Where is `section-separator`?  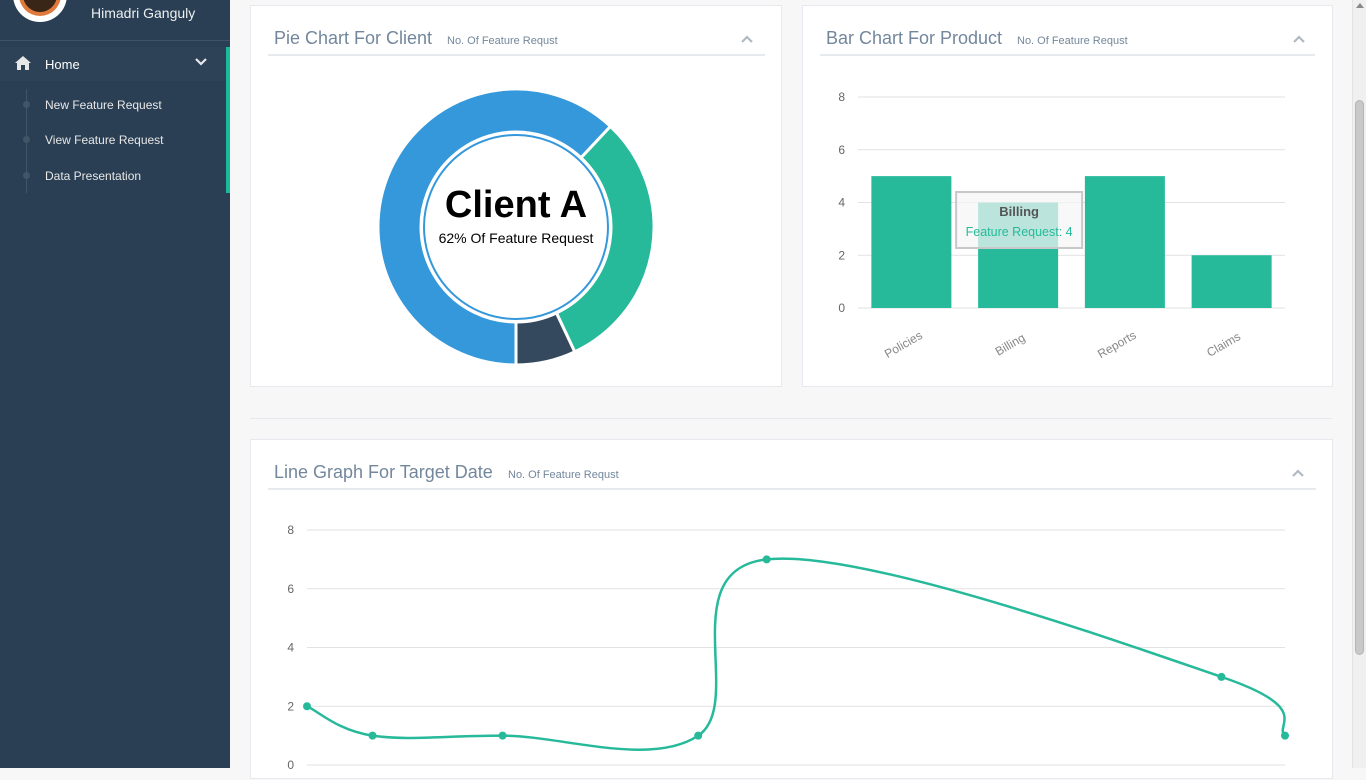
section-separator is located at coordinates (791, 418).